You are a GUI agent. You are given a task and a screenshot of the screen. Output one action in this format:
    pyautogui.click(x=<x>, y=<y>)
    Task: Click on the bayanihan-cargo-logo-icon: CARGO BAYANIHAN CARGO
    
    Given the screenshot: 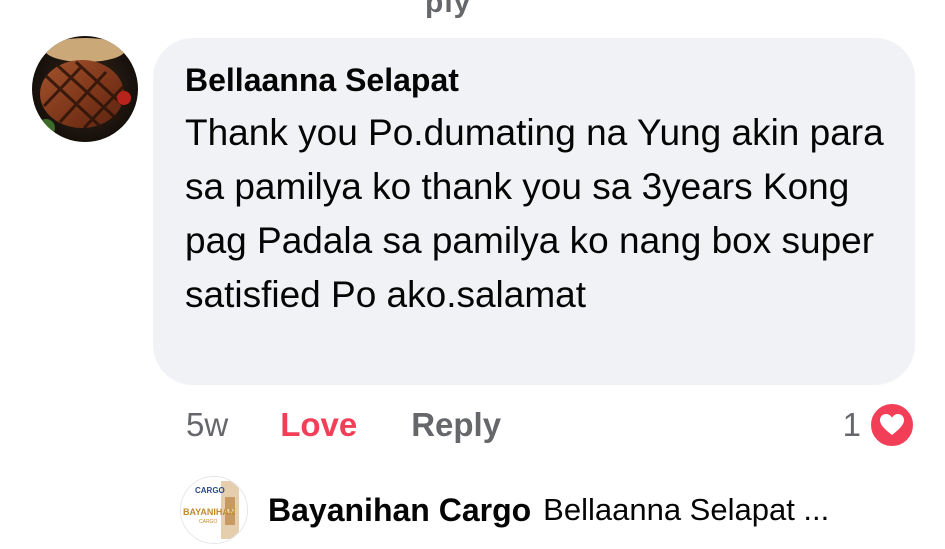 What is the action you would take?
    pyautogui.click(x=214, y=510)
    